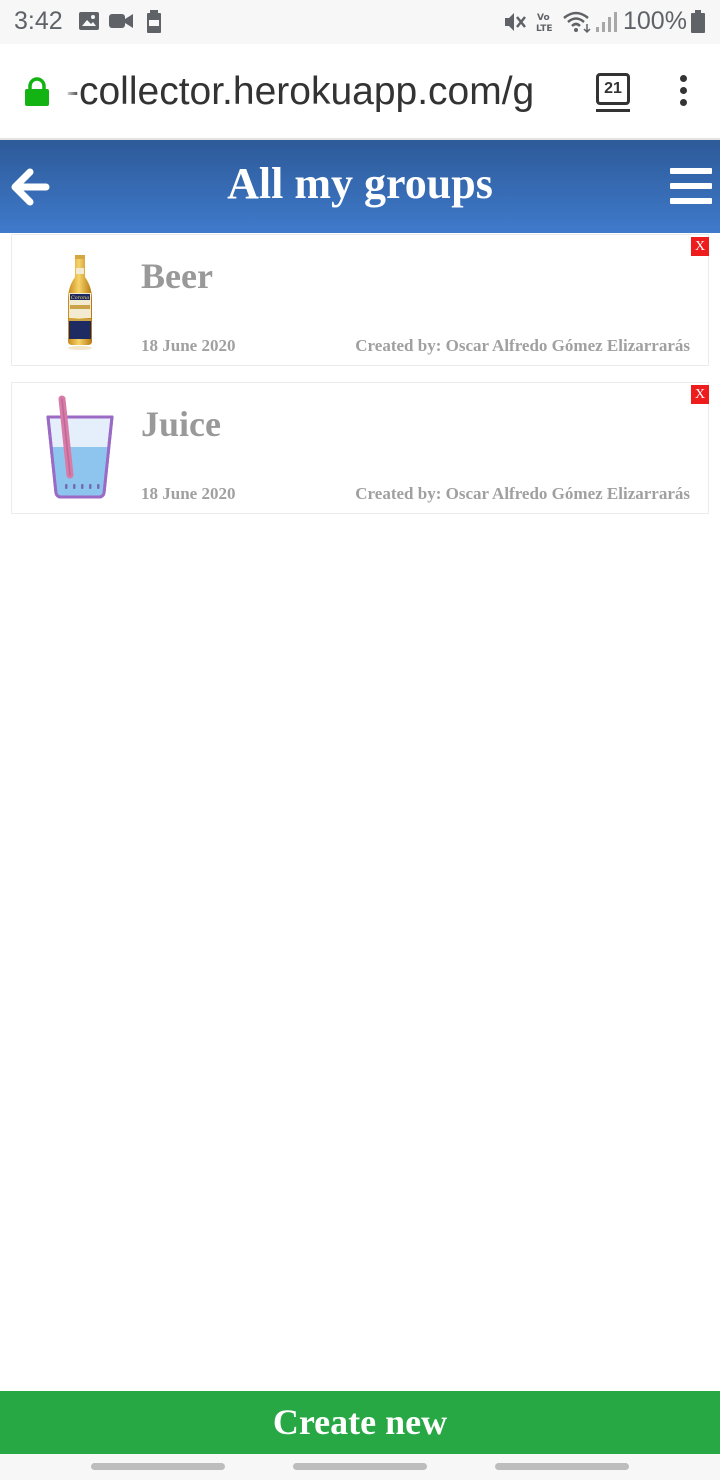 The image size is (720, 1480). I want to click on nav-recents-handle, so click(158, 1466).